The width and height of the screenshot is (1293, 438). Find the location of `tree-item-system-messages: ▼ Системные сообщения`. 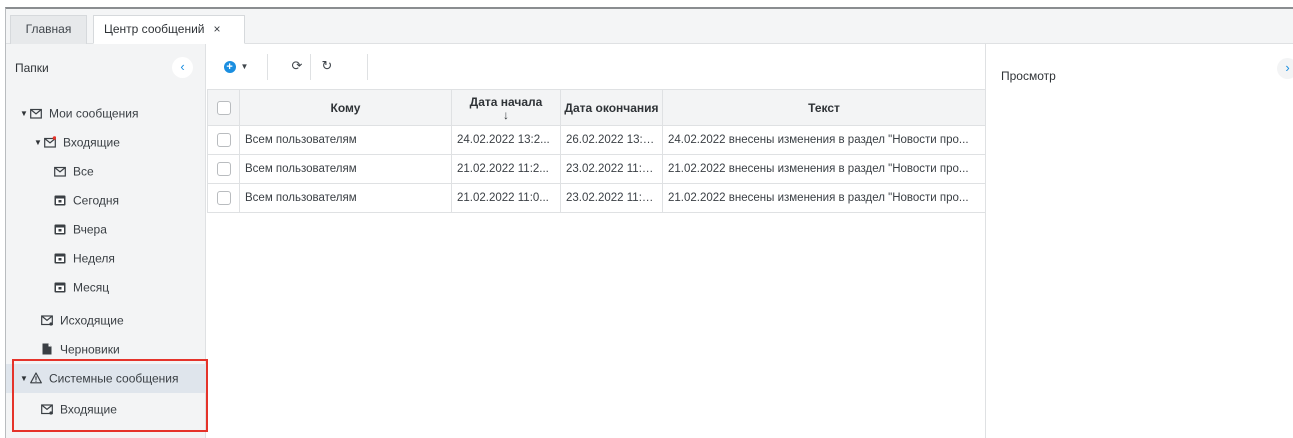

tree-item-system-messages: ▼ Системные сообщения is located at coordinates (106, 378).